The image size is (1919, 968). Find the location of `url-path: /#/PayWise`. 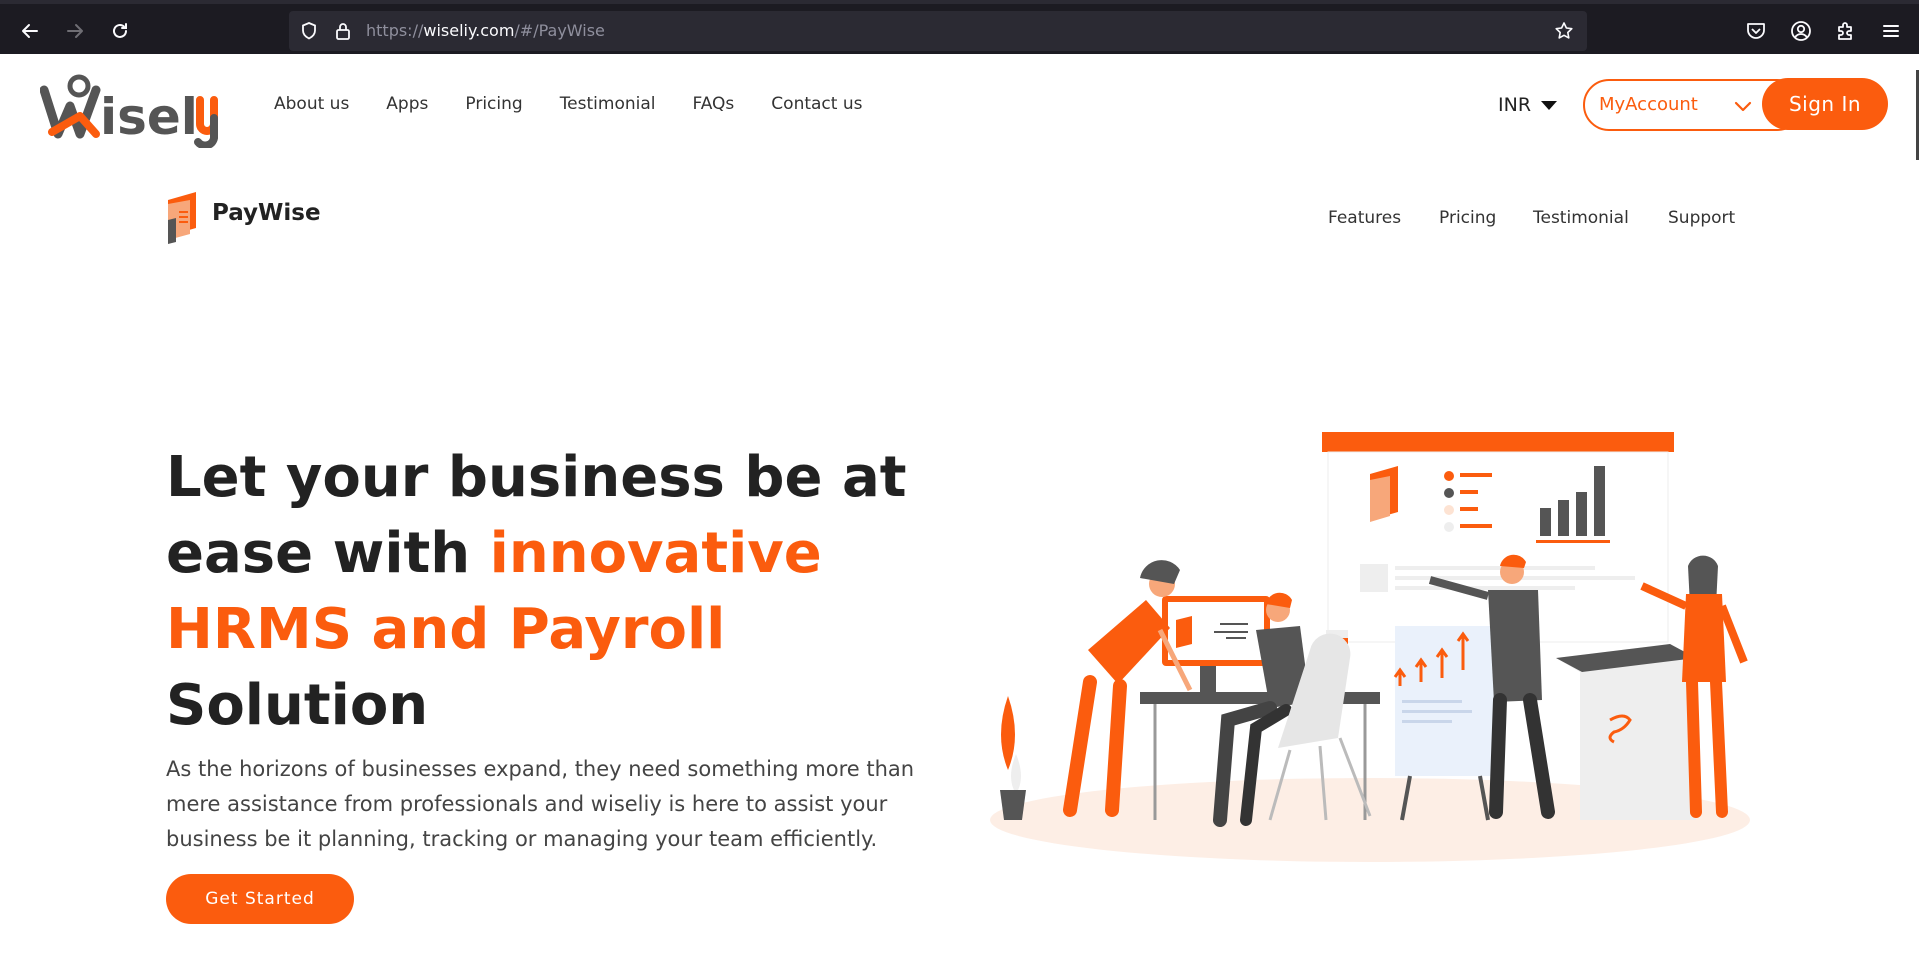

url-path: /#/PayWise is located at coordinates (559, 30).